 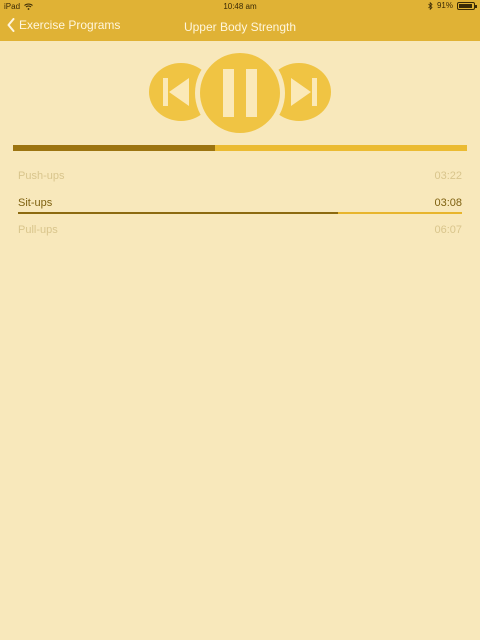 I want to click on status-right: 91%, so click(x=452, y=5).